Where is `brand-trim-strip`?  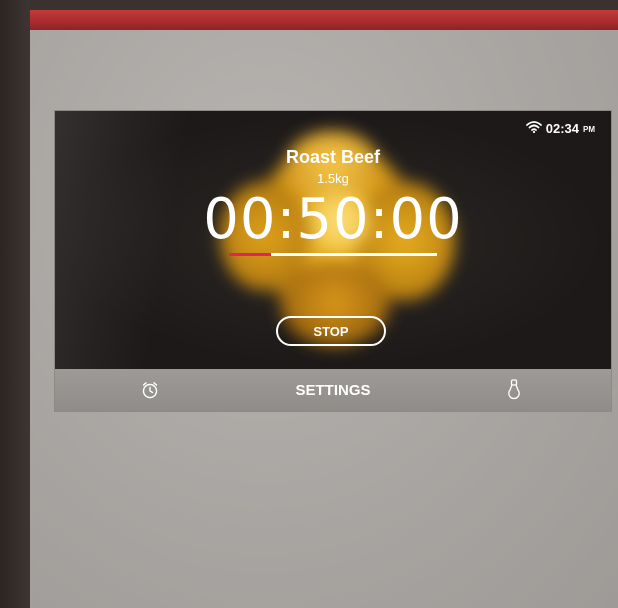 brand-trim-strip is located at coordinates (324, 20).